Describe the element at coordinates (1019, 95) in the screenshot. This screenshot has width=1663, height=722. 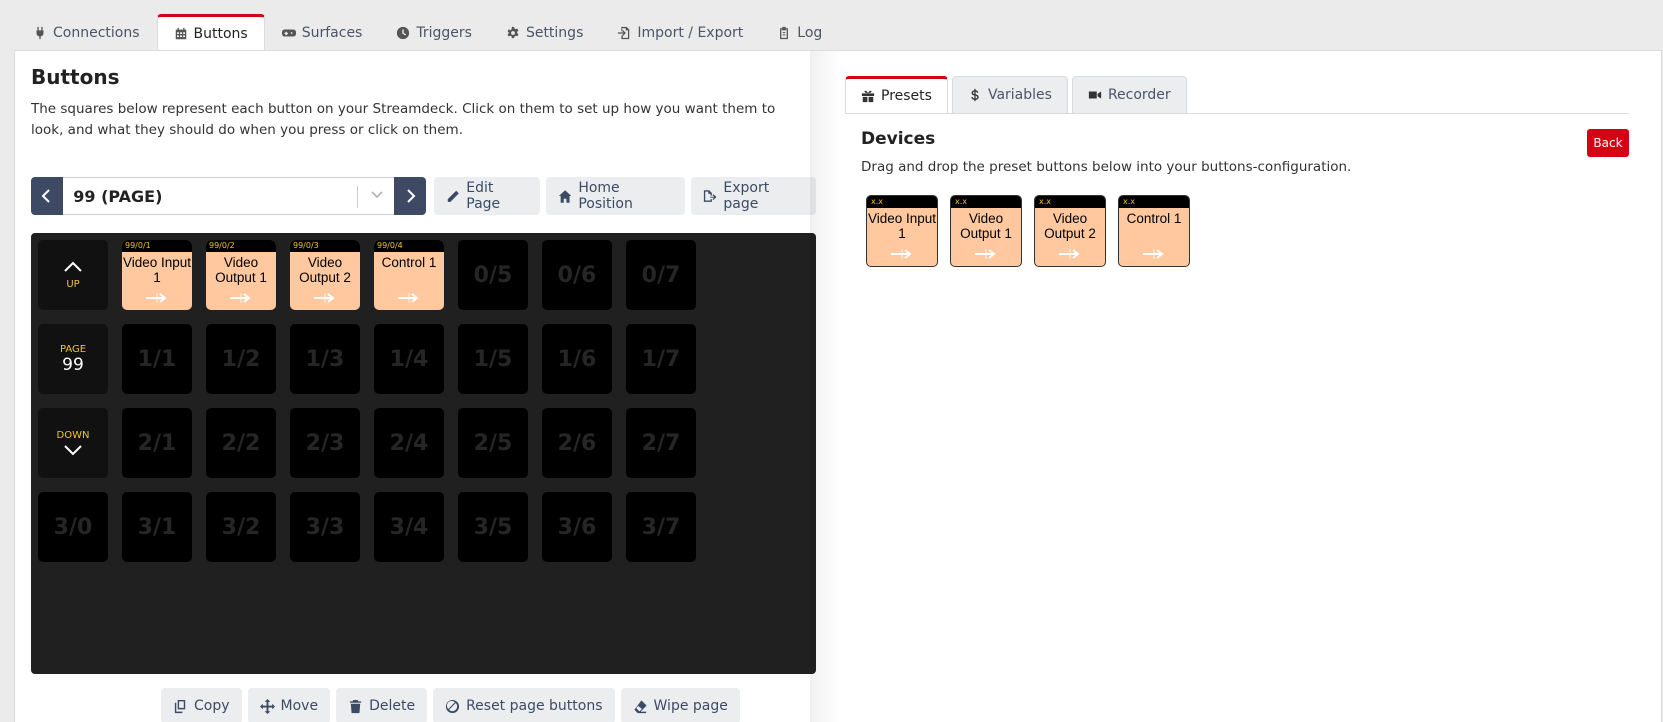
I see `tab-label: Variables` at that location.